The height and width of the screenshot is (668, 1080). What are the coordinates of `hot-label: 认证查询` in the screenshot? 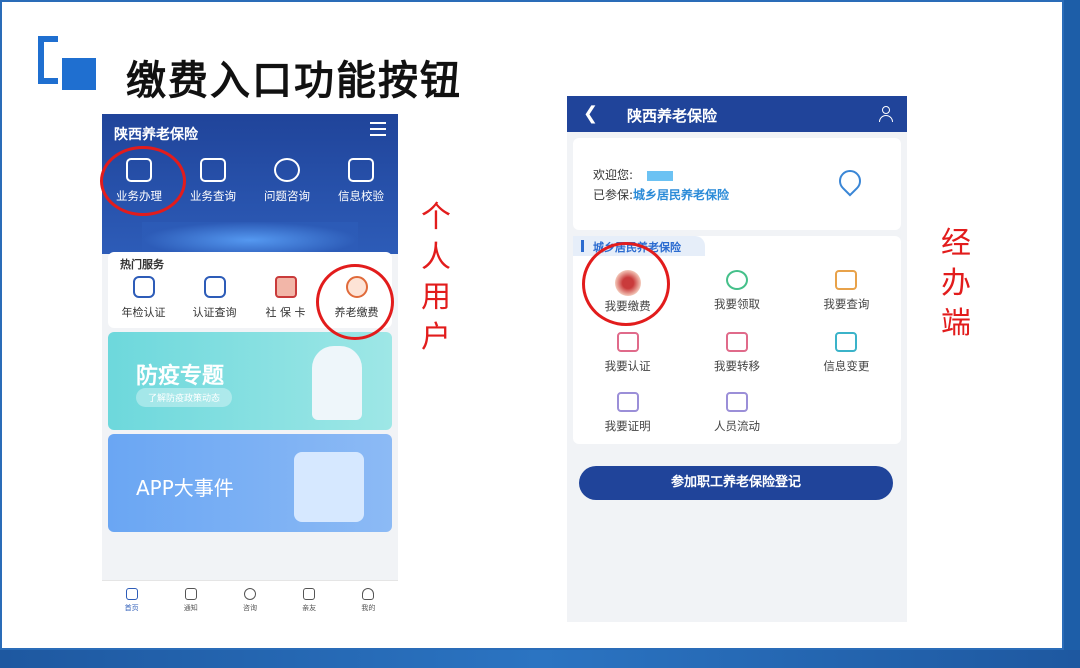 It's located at (214, 312).